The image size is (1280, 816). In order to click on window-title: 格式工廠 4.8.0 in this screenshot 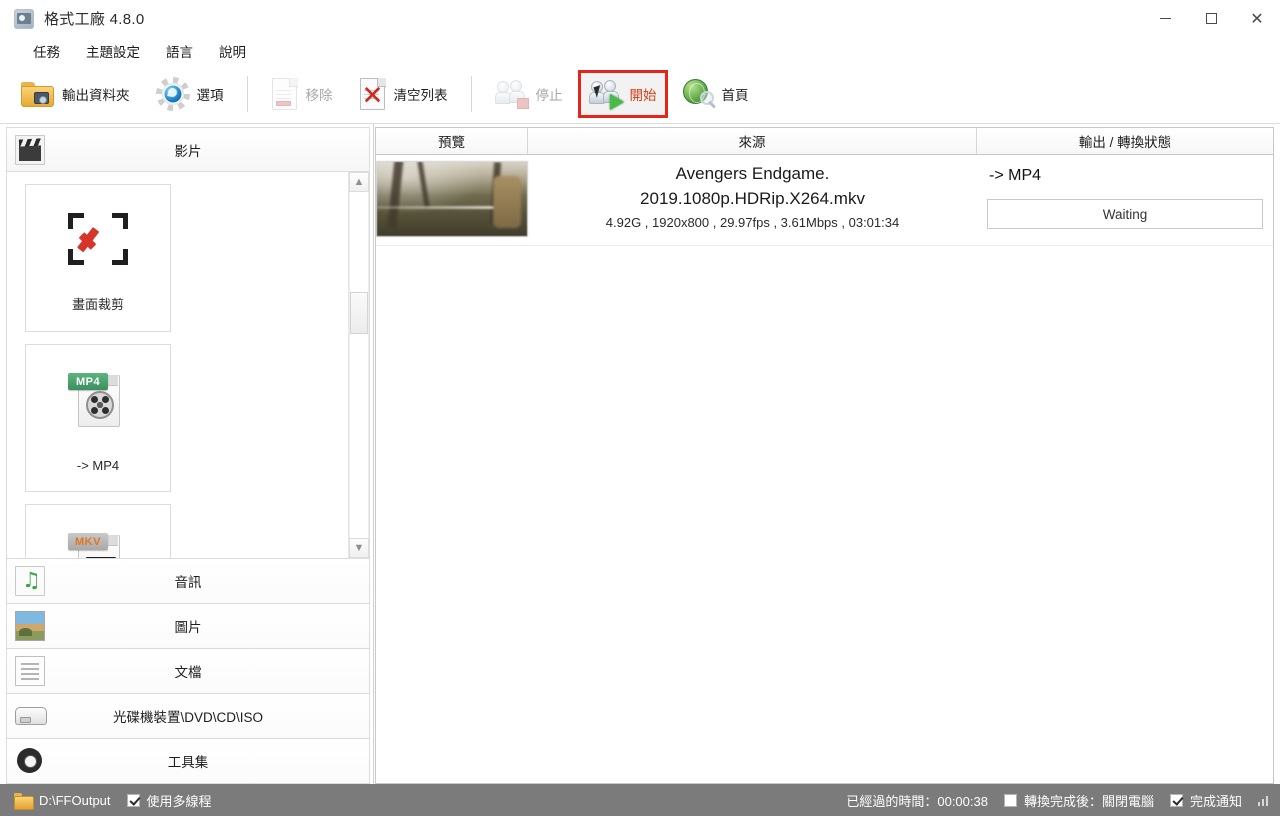, I will do `click(94, 19)`.